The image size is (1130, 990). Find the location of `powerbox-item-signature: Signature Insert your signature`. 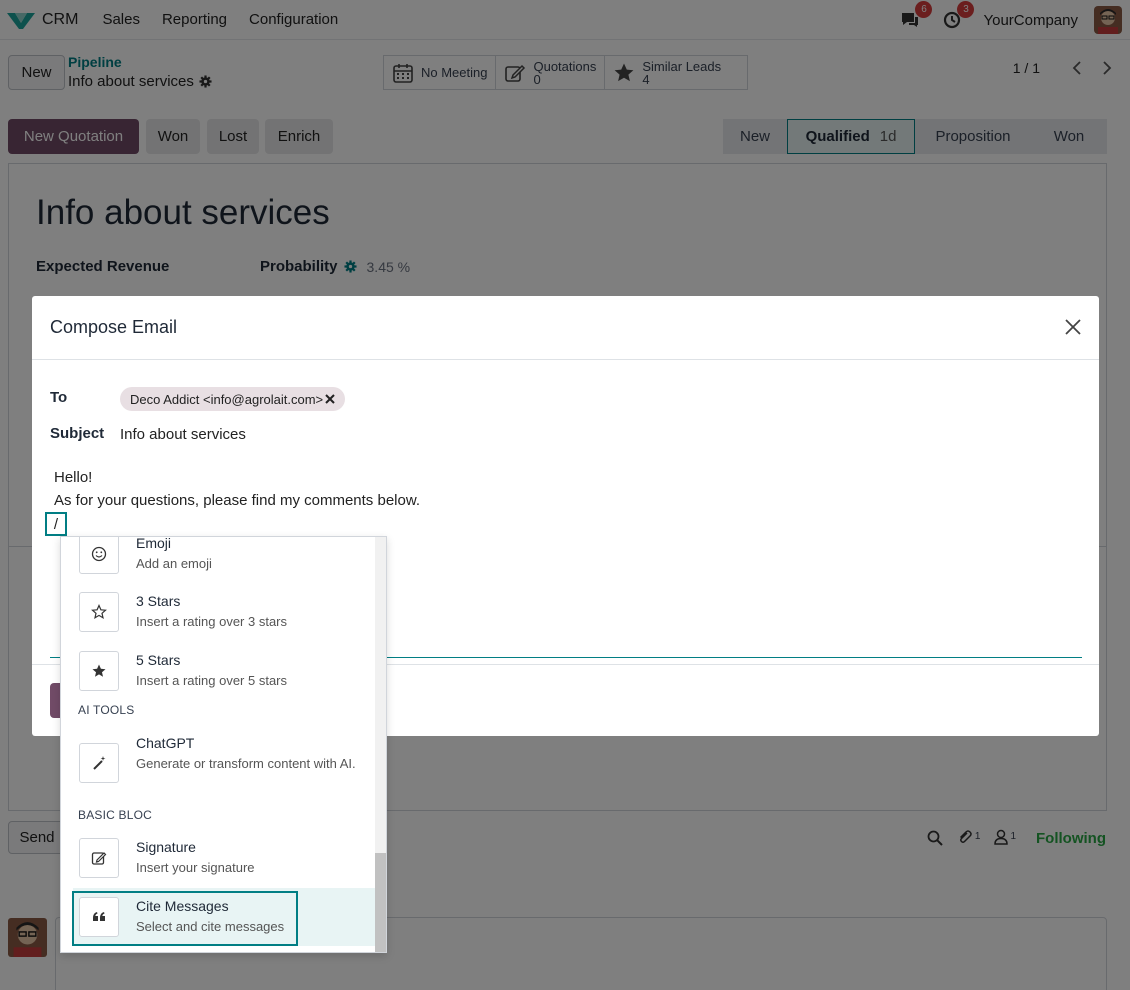

powerbox-item-signature: Signature Insert your signature is located at coordinates (225, 858).